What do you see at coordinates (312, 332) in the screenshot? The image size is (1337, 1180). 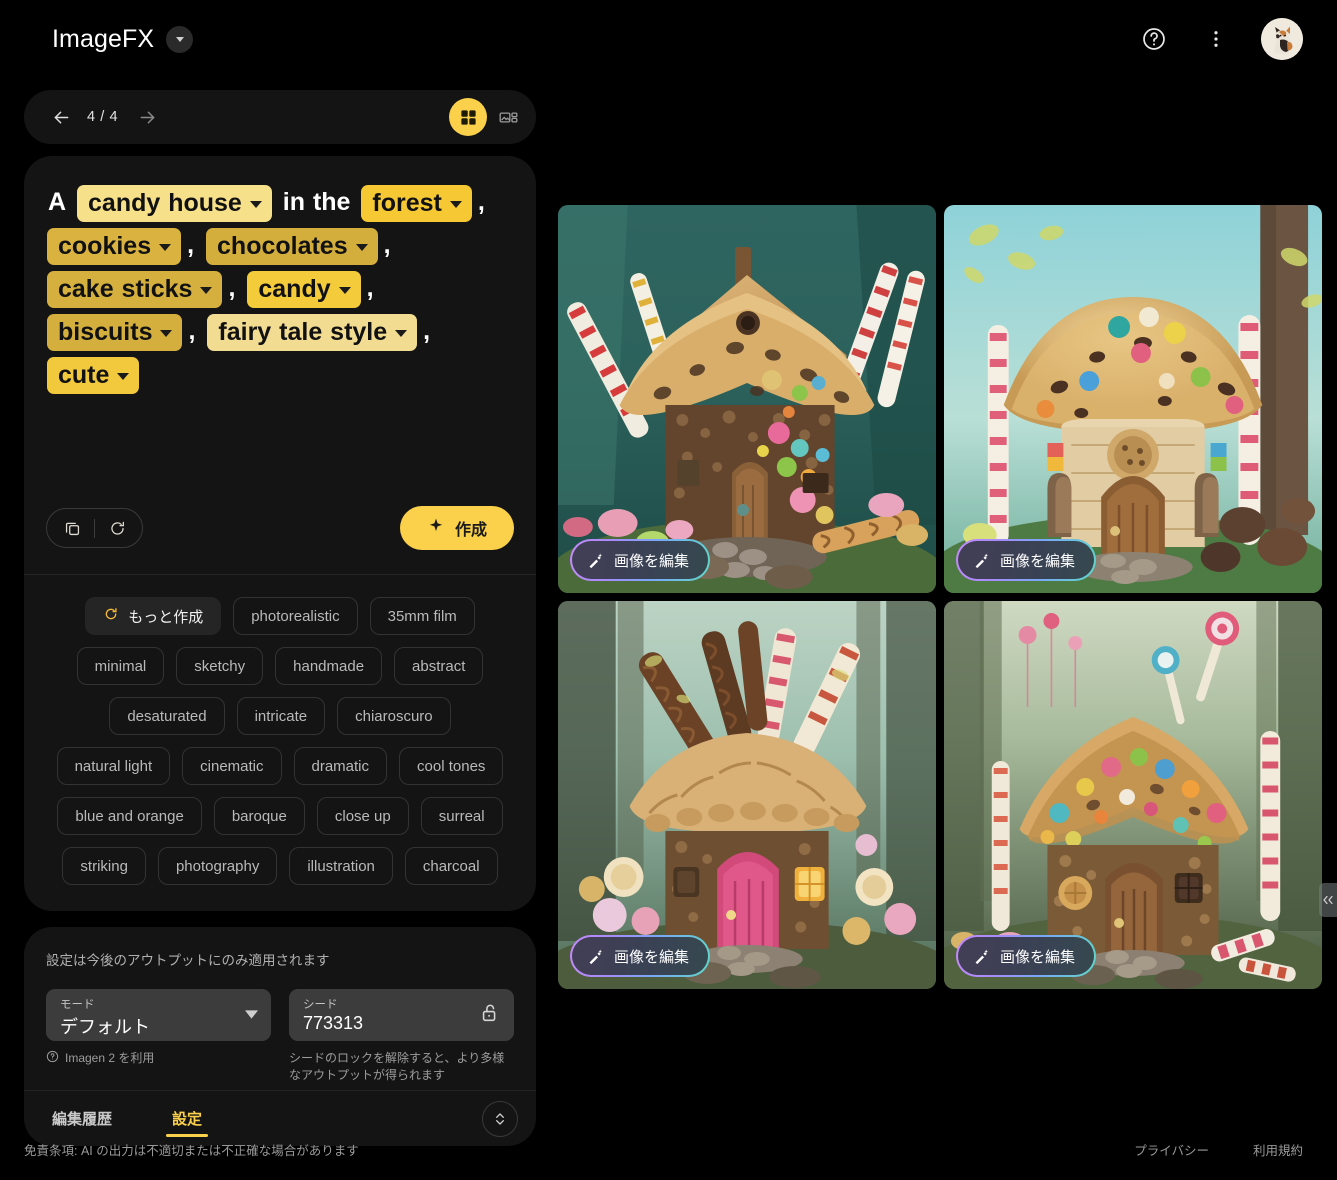 I see `prompt-chip-fairy-tale-style: fairy tale style` at bounding box center [312, 332].